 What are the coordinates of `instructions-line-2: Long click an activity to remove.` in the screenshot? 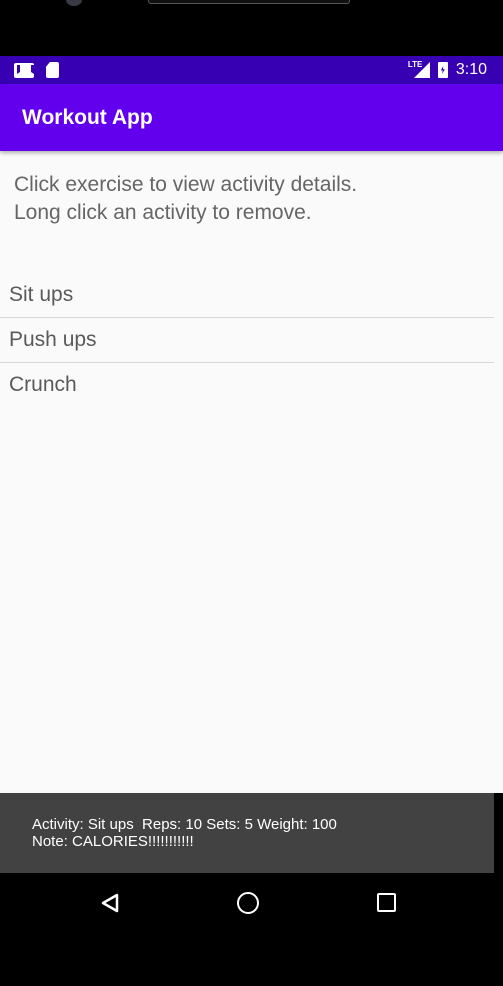 It's located at (163, 212).